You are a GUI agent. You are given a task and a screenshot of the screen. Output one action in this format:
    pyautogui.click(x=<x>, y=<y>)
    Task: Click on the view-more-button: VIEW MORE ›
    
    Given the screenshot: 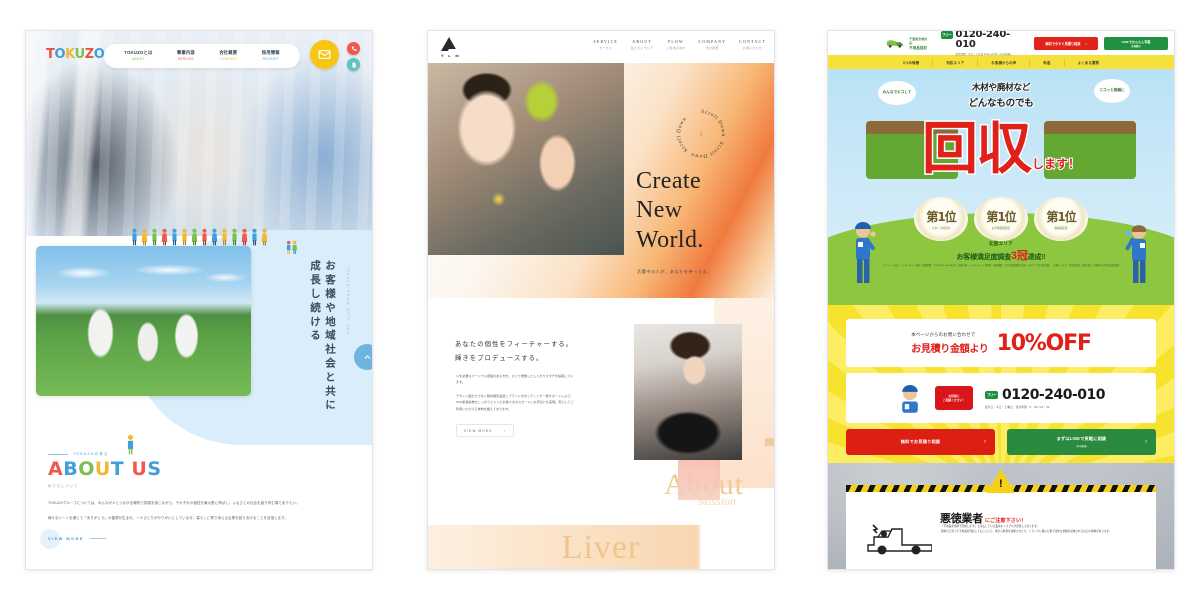 What is the action you would take?
    pyautogui.click(x=485, y=430)
    